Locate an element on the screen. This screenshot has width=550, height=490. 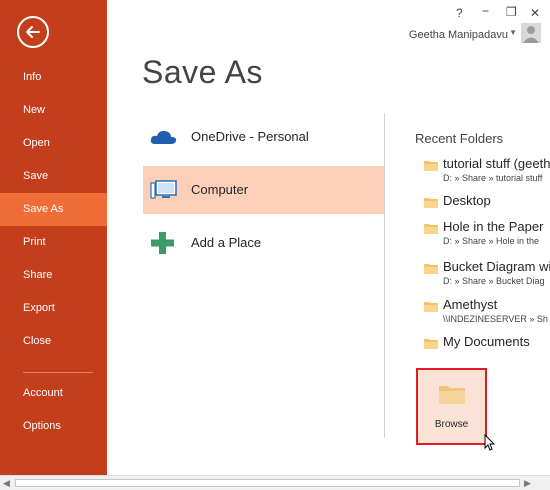
sidebar-item-save: Save is located at coordinates (53, 176).